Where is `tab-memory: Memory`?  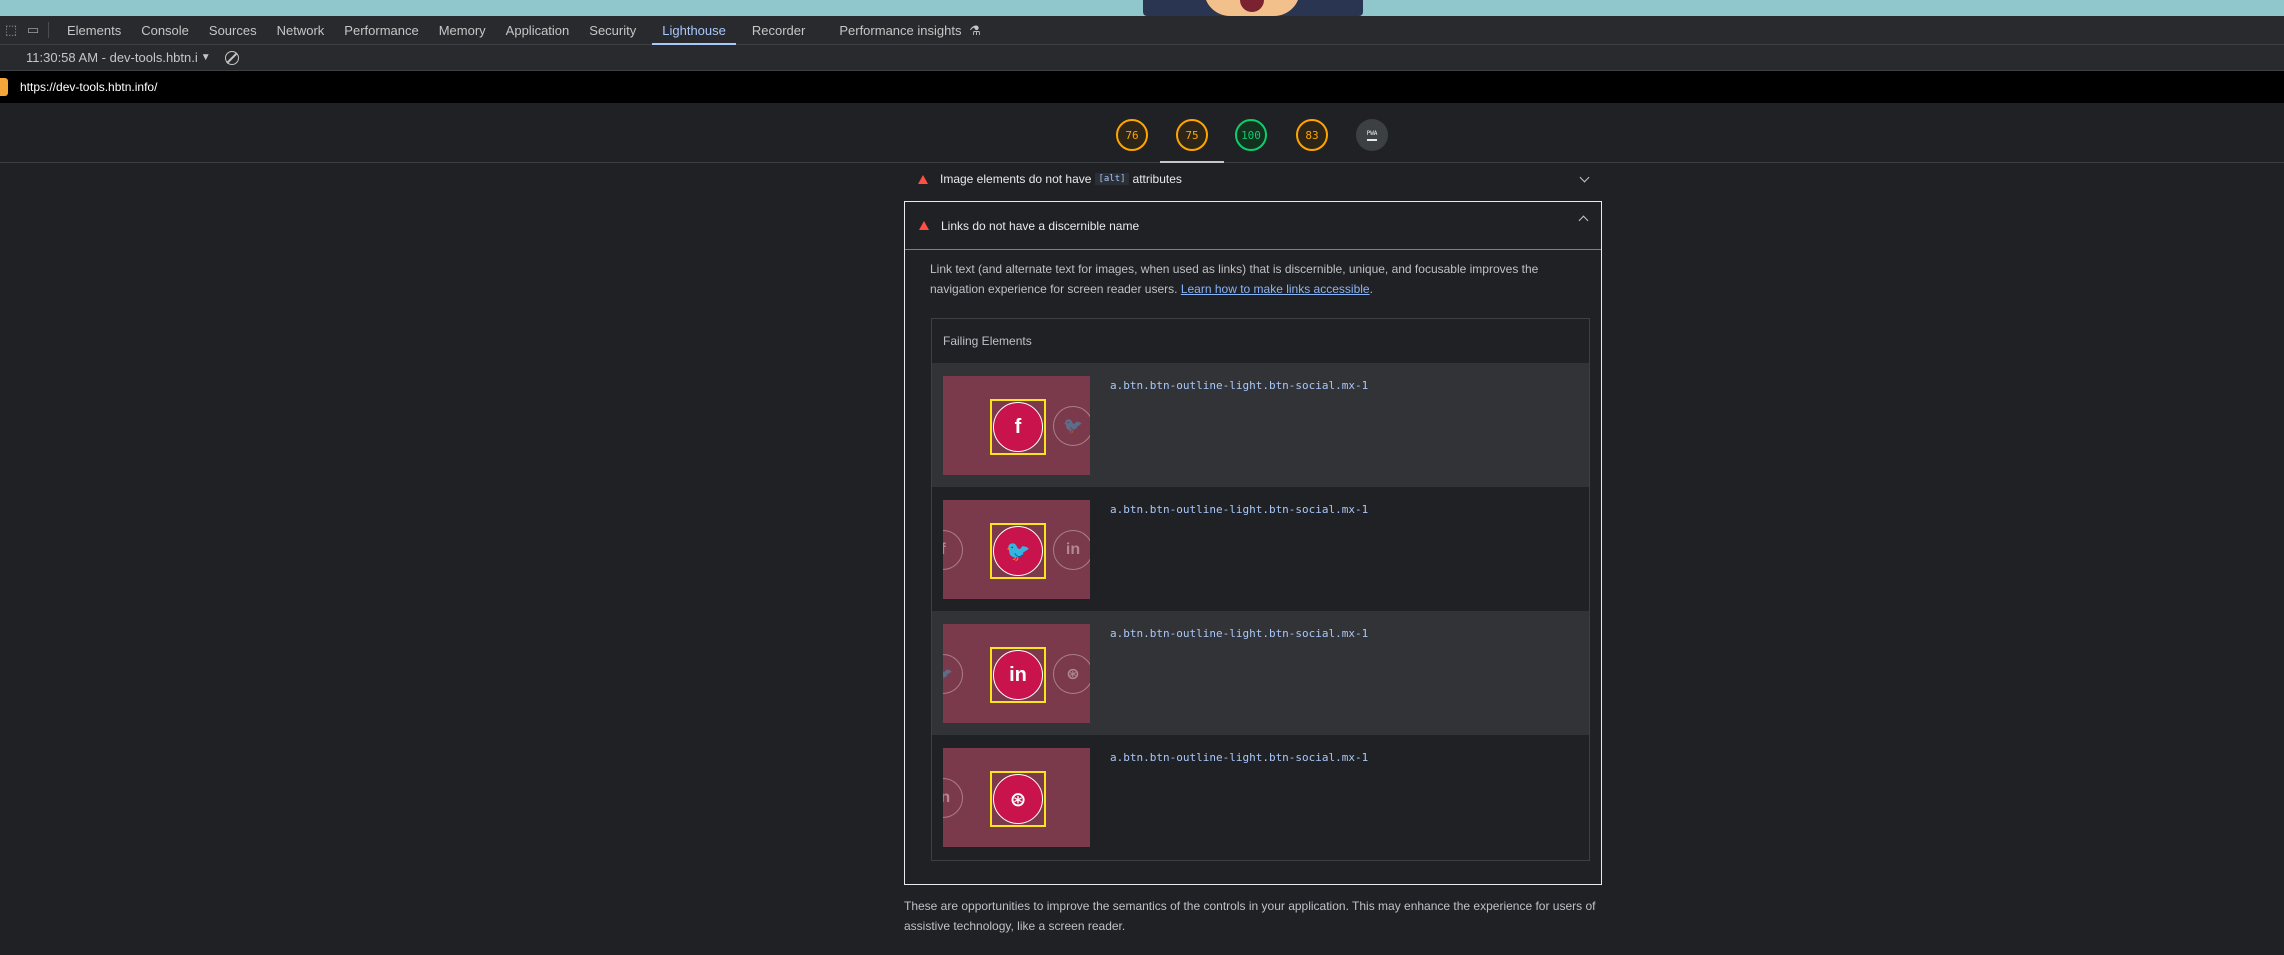 tab-memory: Memory is located at coordinates (462, 30).